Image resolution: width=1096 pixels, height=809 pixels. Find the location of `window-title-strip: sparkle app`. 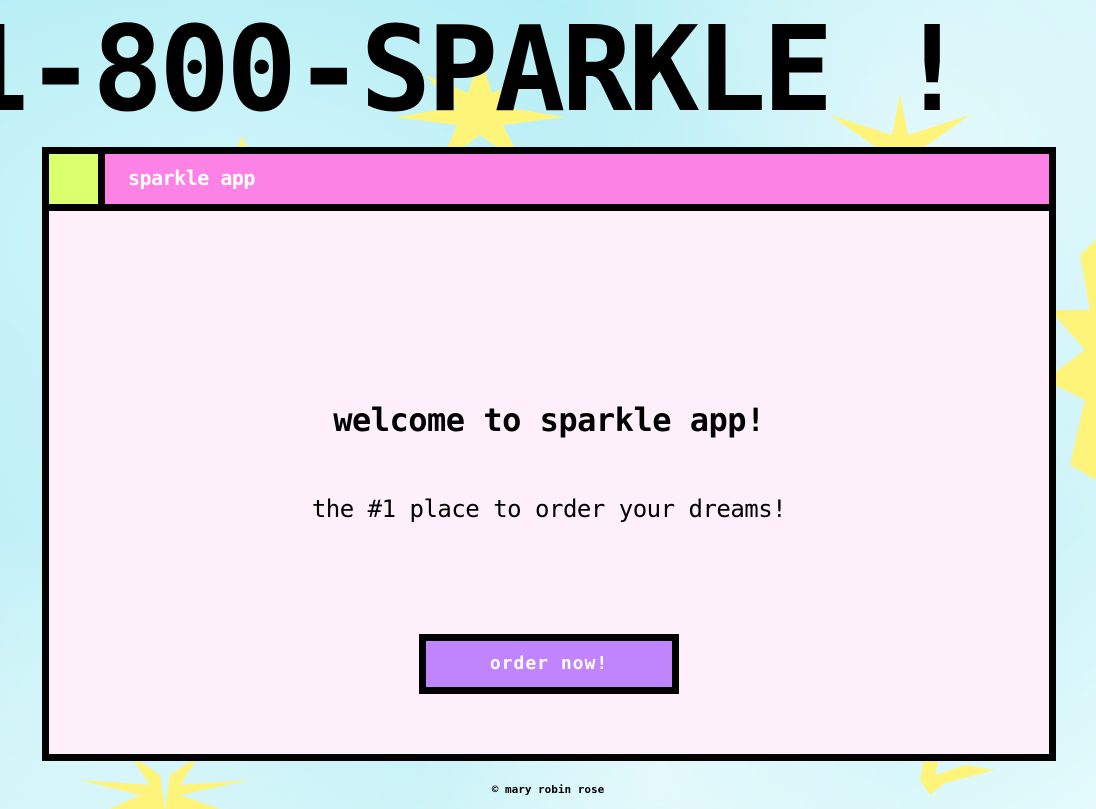

window-title-strip: sparkle app is located at coordinates (577, 179).